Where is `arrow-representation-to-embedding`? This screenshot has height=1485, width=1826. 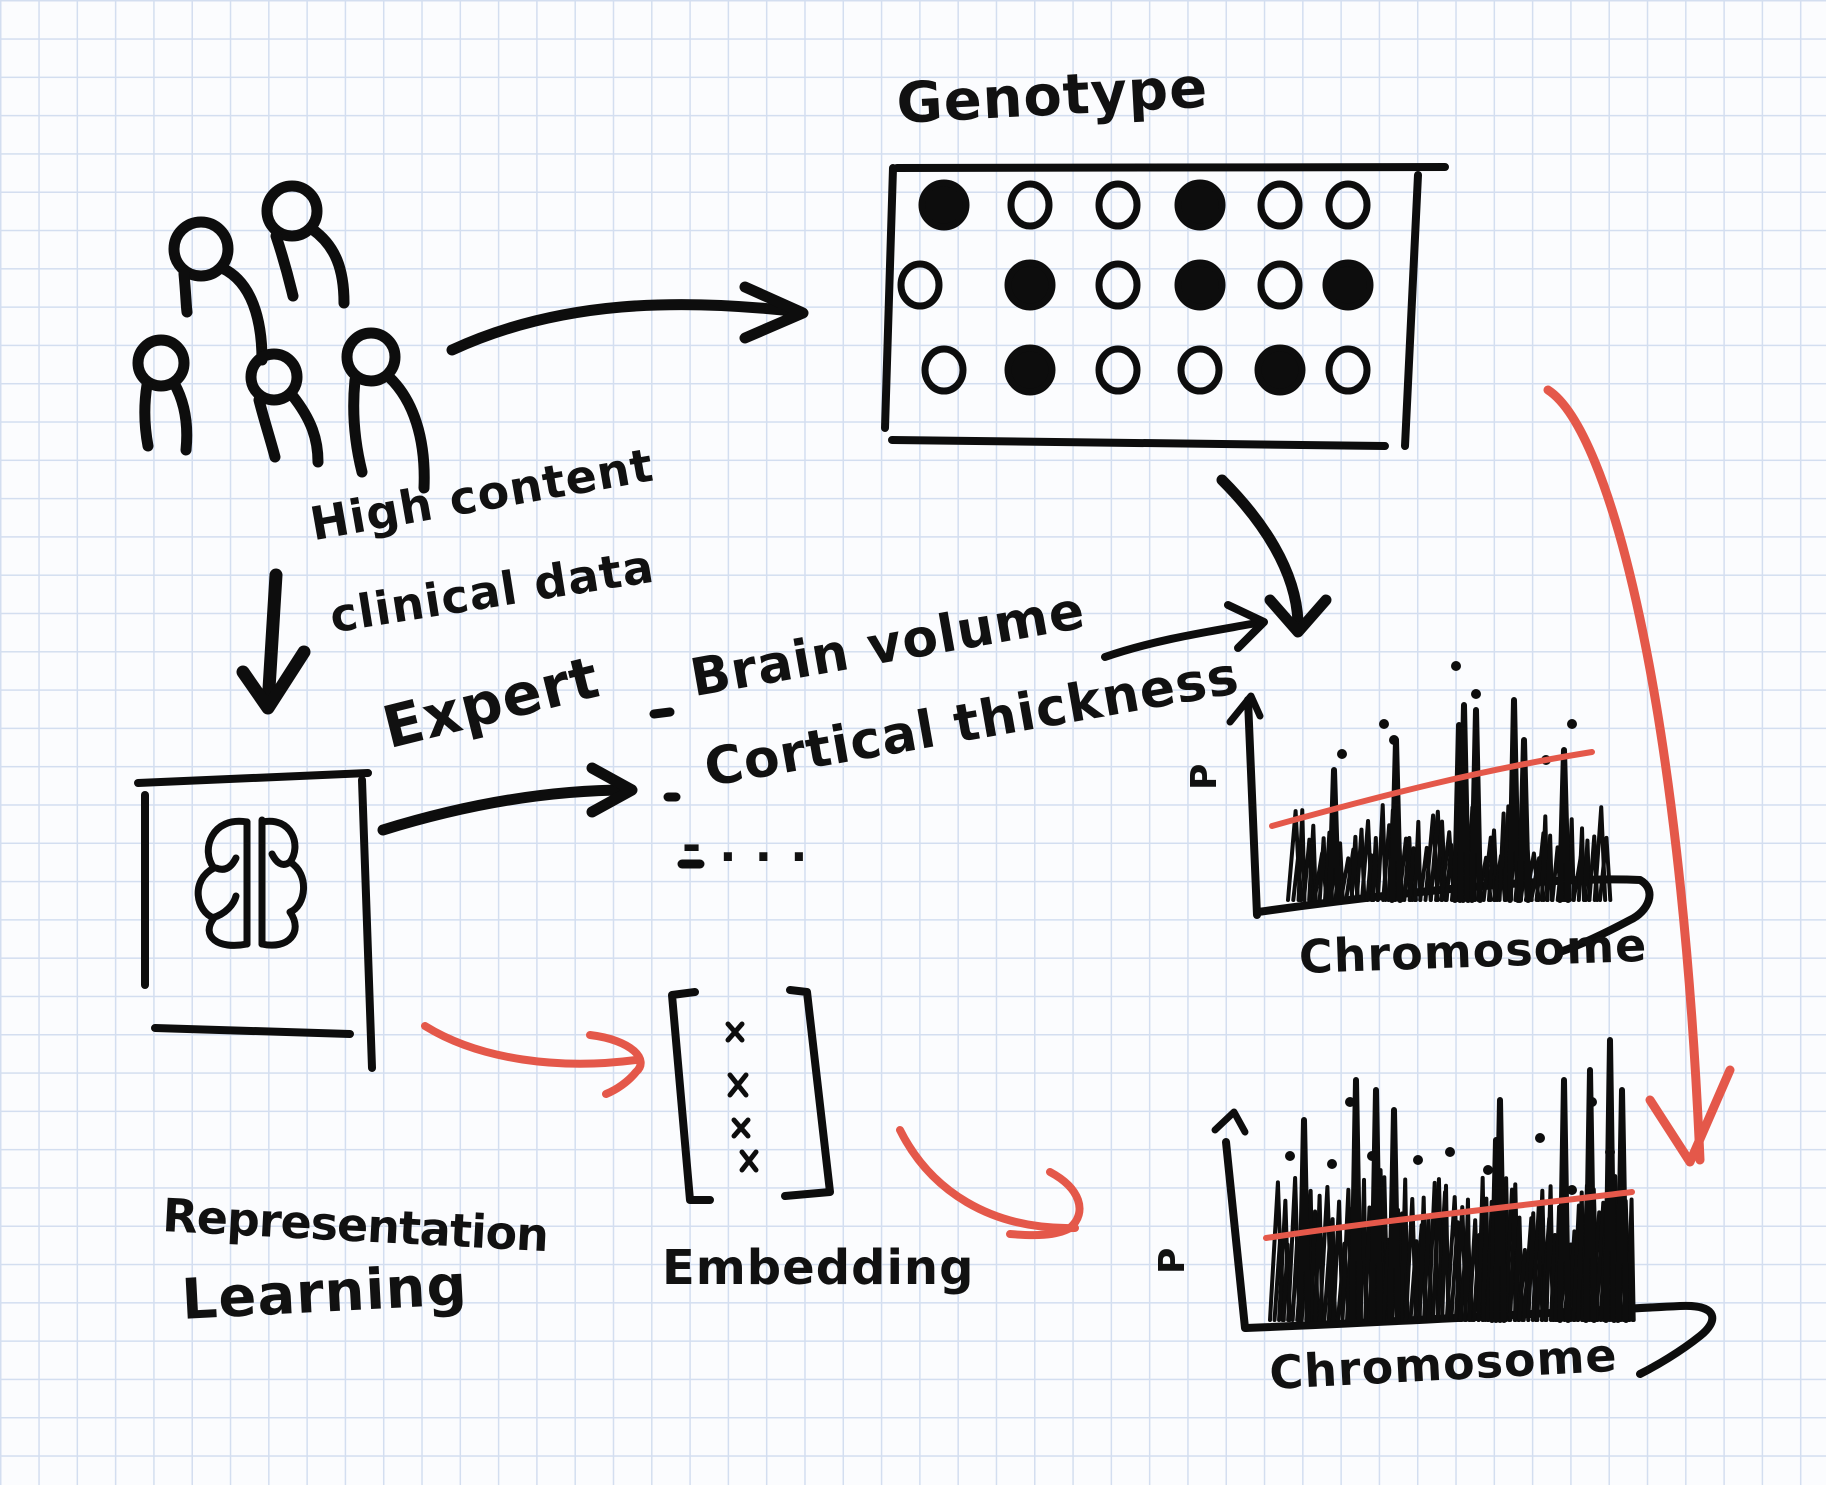 arrow-representation-to-embedding is located at coordinates (533, 1060).